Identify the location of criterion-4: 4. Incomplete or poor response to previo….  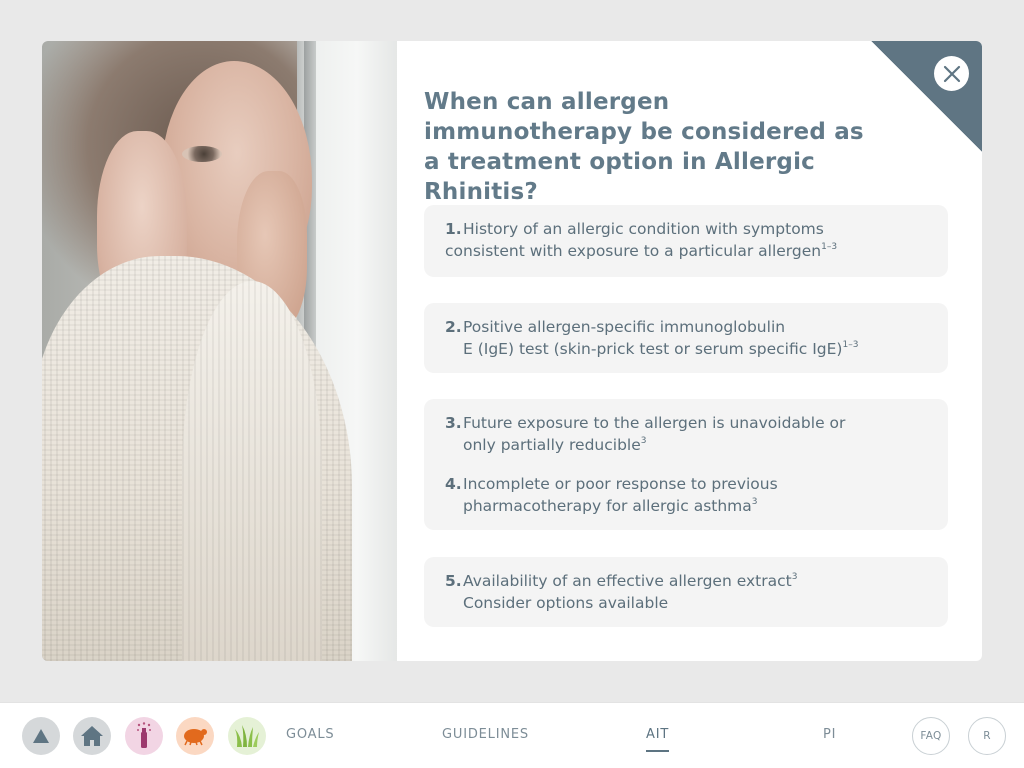
(686, 495).